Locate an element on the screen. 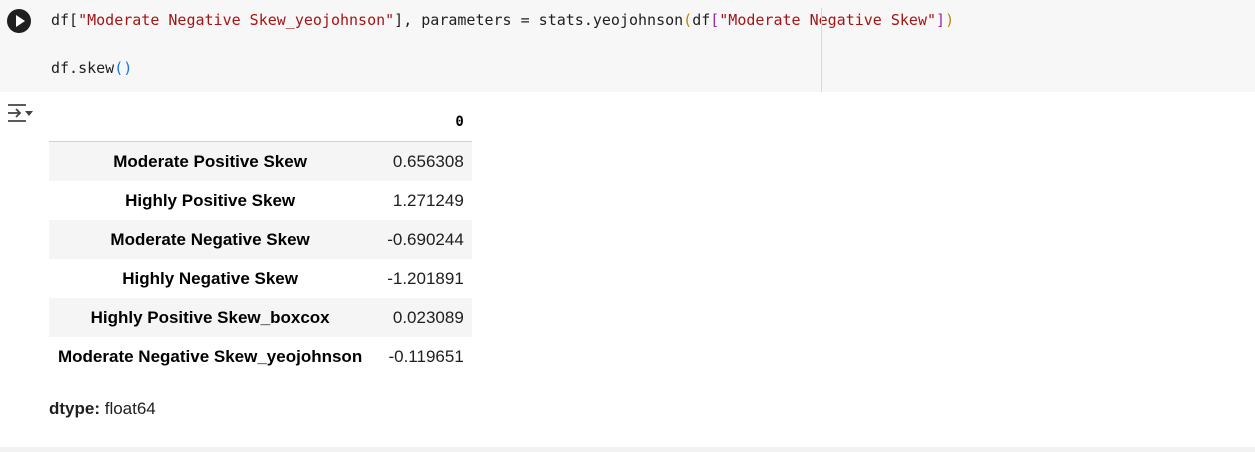 The height and width of the screenshot is (452, 1255). code-token: ], parameters = stats.yeojohnson is located at coordinates (539, 20).